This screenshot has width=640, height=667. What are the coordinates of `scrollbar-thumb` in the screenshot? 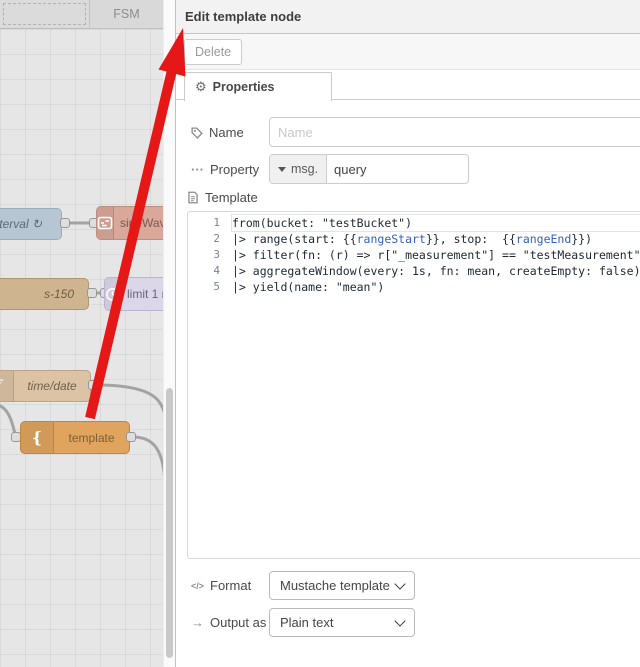 It's located at (169, 523).